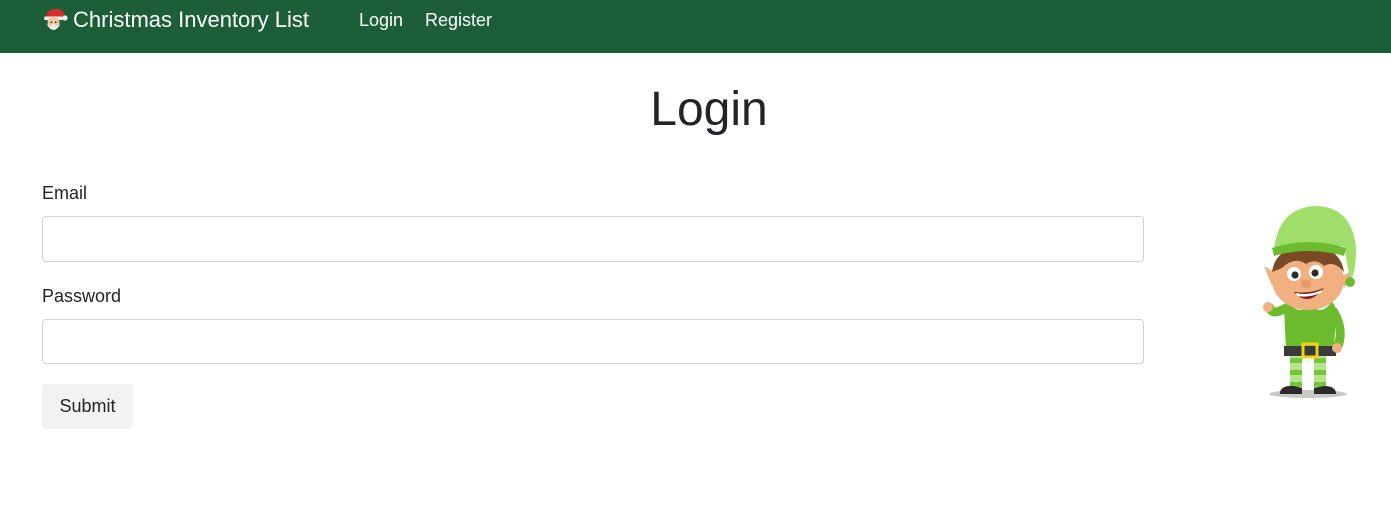  I want to click on submit-button: Submit, so click(87, 406).